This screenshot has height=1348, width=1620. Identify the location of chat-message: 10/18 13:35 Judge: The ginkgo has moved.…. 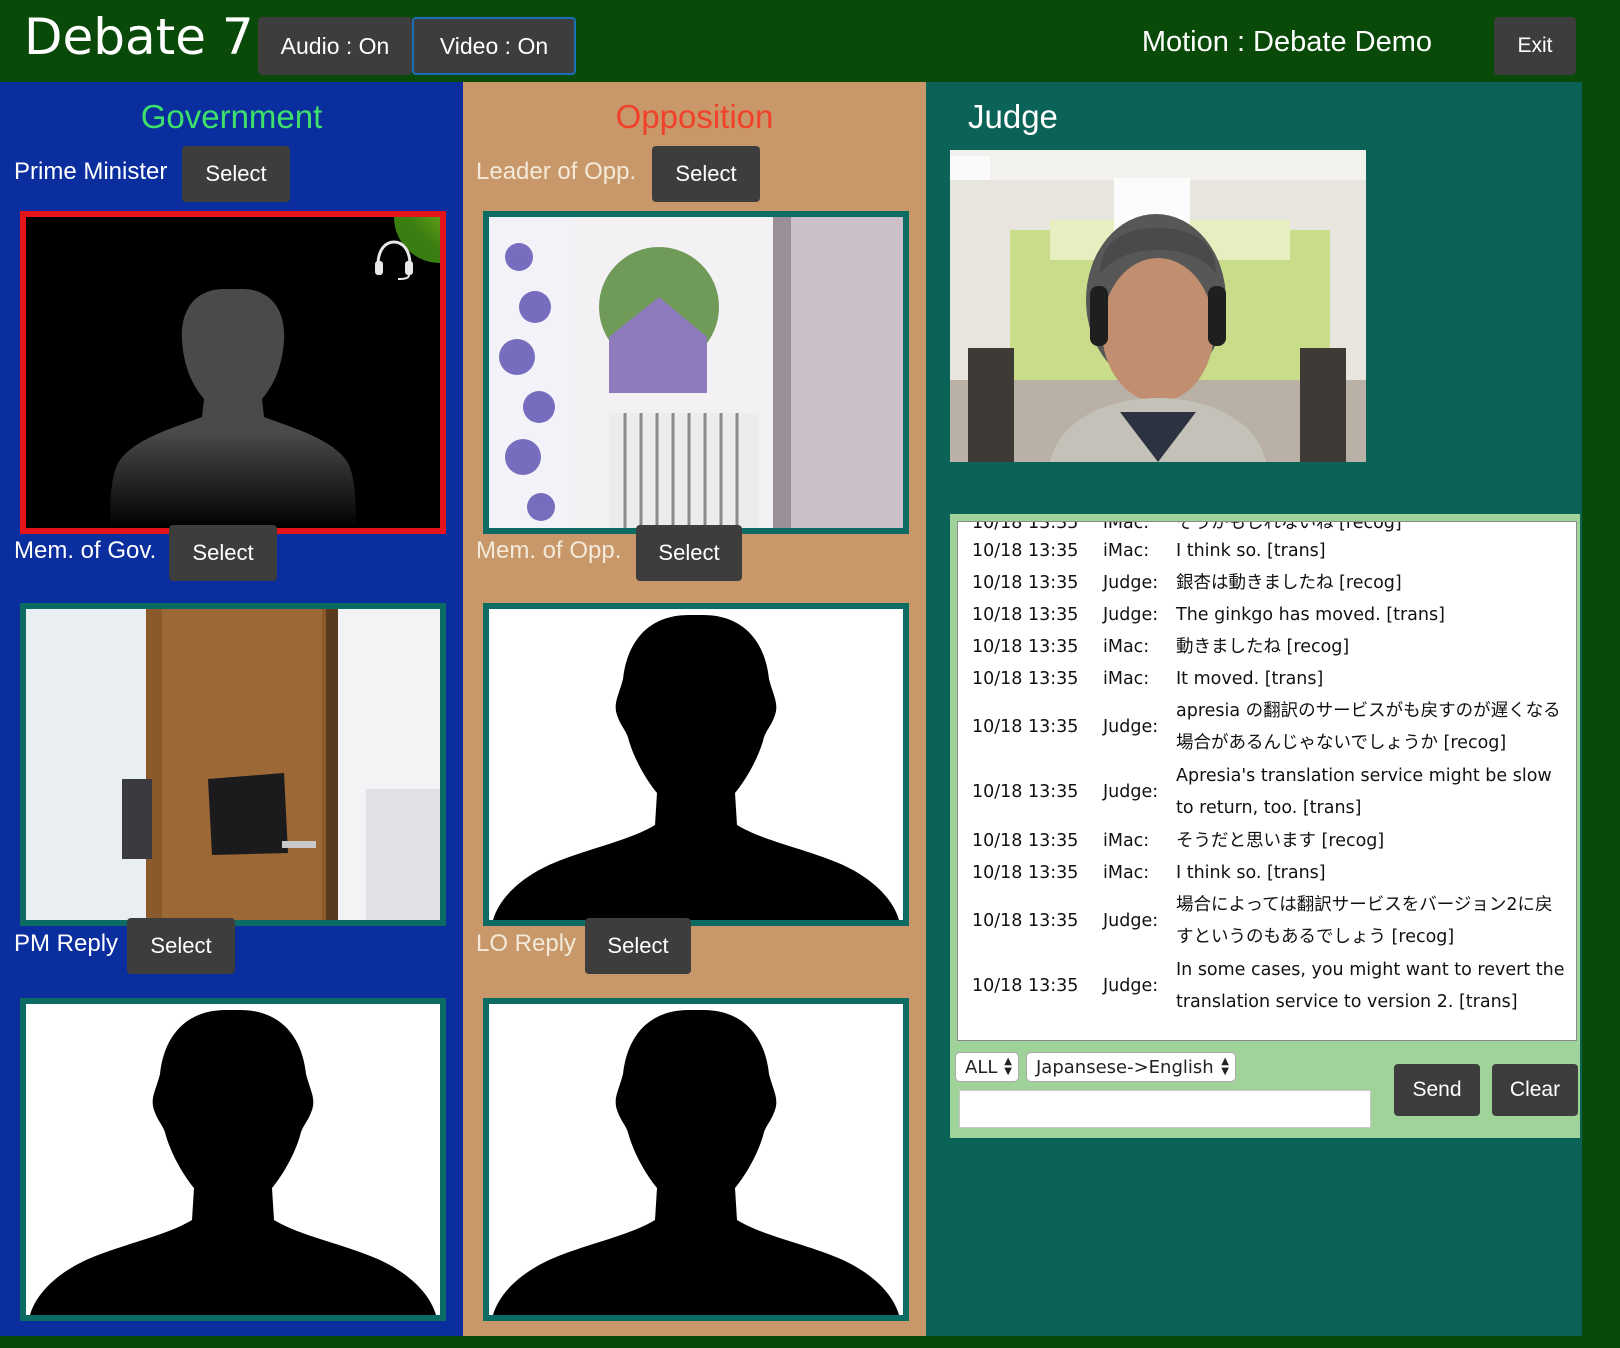
(1208, 615).